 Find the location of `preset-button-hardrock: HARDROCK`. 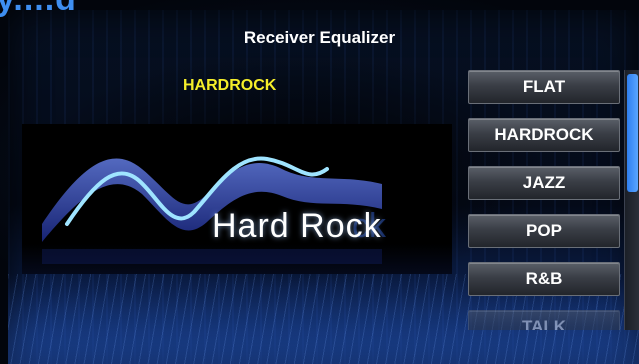

preset-button-hardrock: HARDROCK is located at coordinates (544, 135).